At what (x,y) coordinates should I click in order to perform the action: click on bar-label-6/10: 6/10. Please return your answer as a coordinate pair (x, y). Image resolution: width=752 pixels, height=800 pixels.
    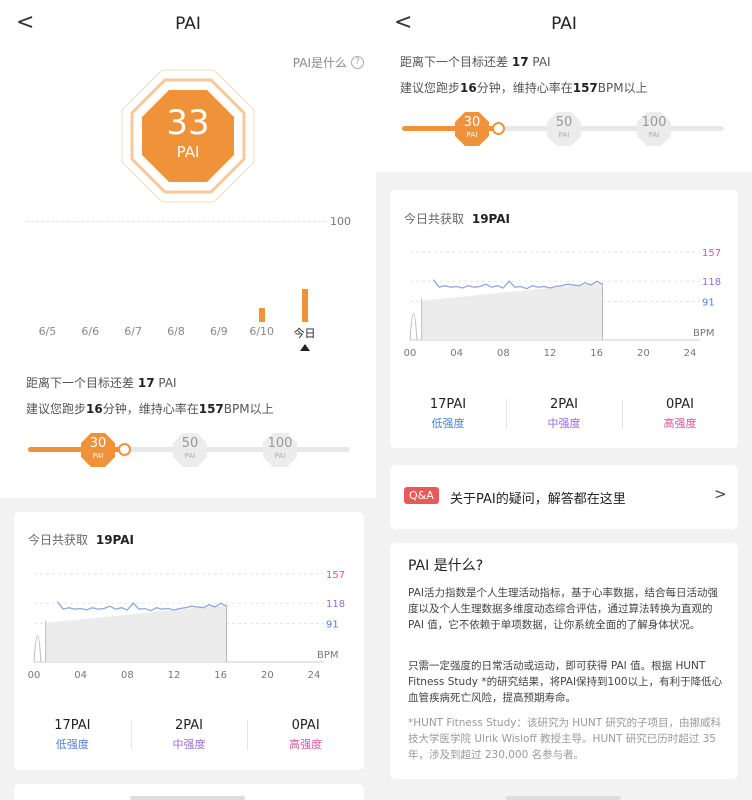
    Looking at the image, I should click on (261, 331).